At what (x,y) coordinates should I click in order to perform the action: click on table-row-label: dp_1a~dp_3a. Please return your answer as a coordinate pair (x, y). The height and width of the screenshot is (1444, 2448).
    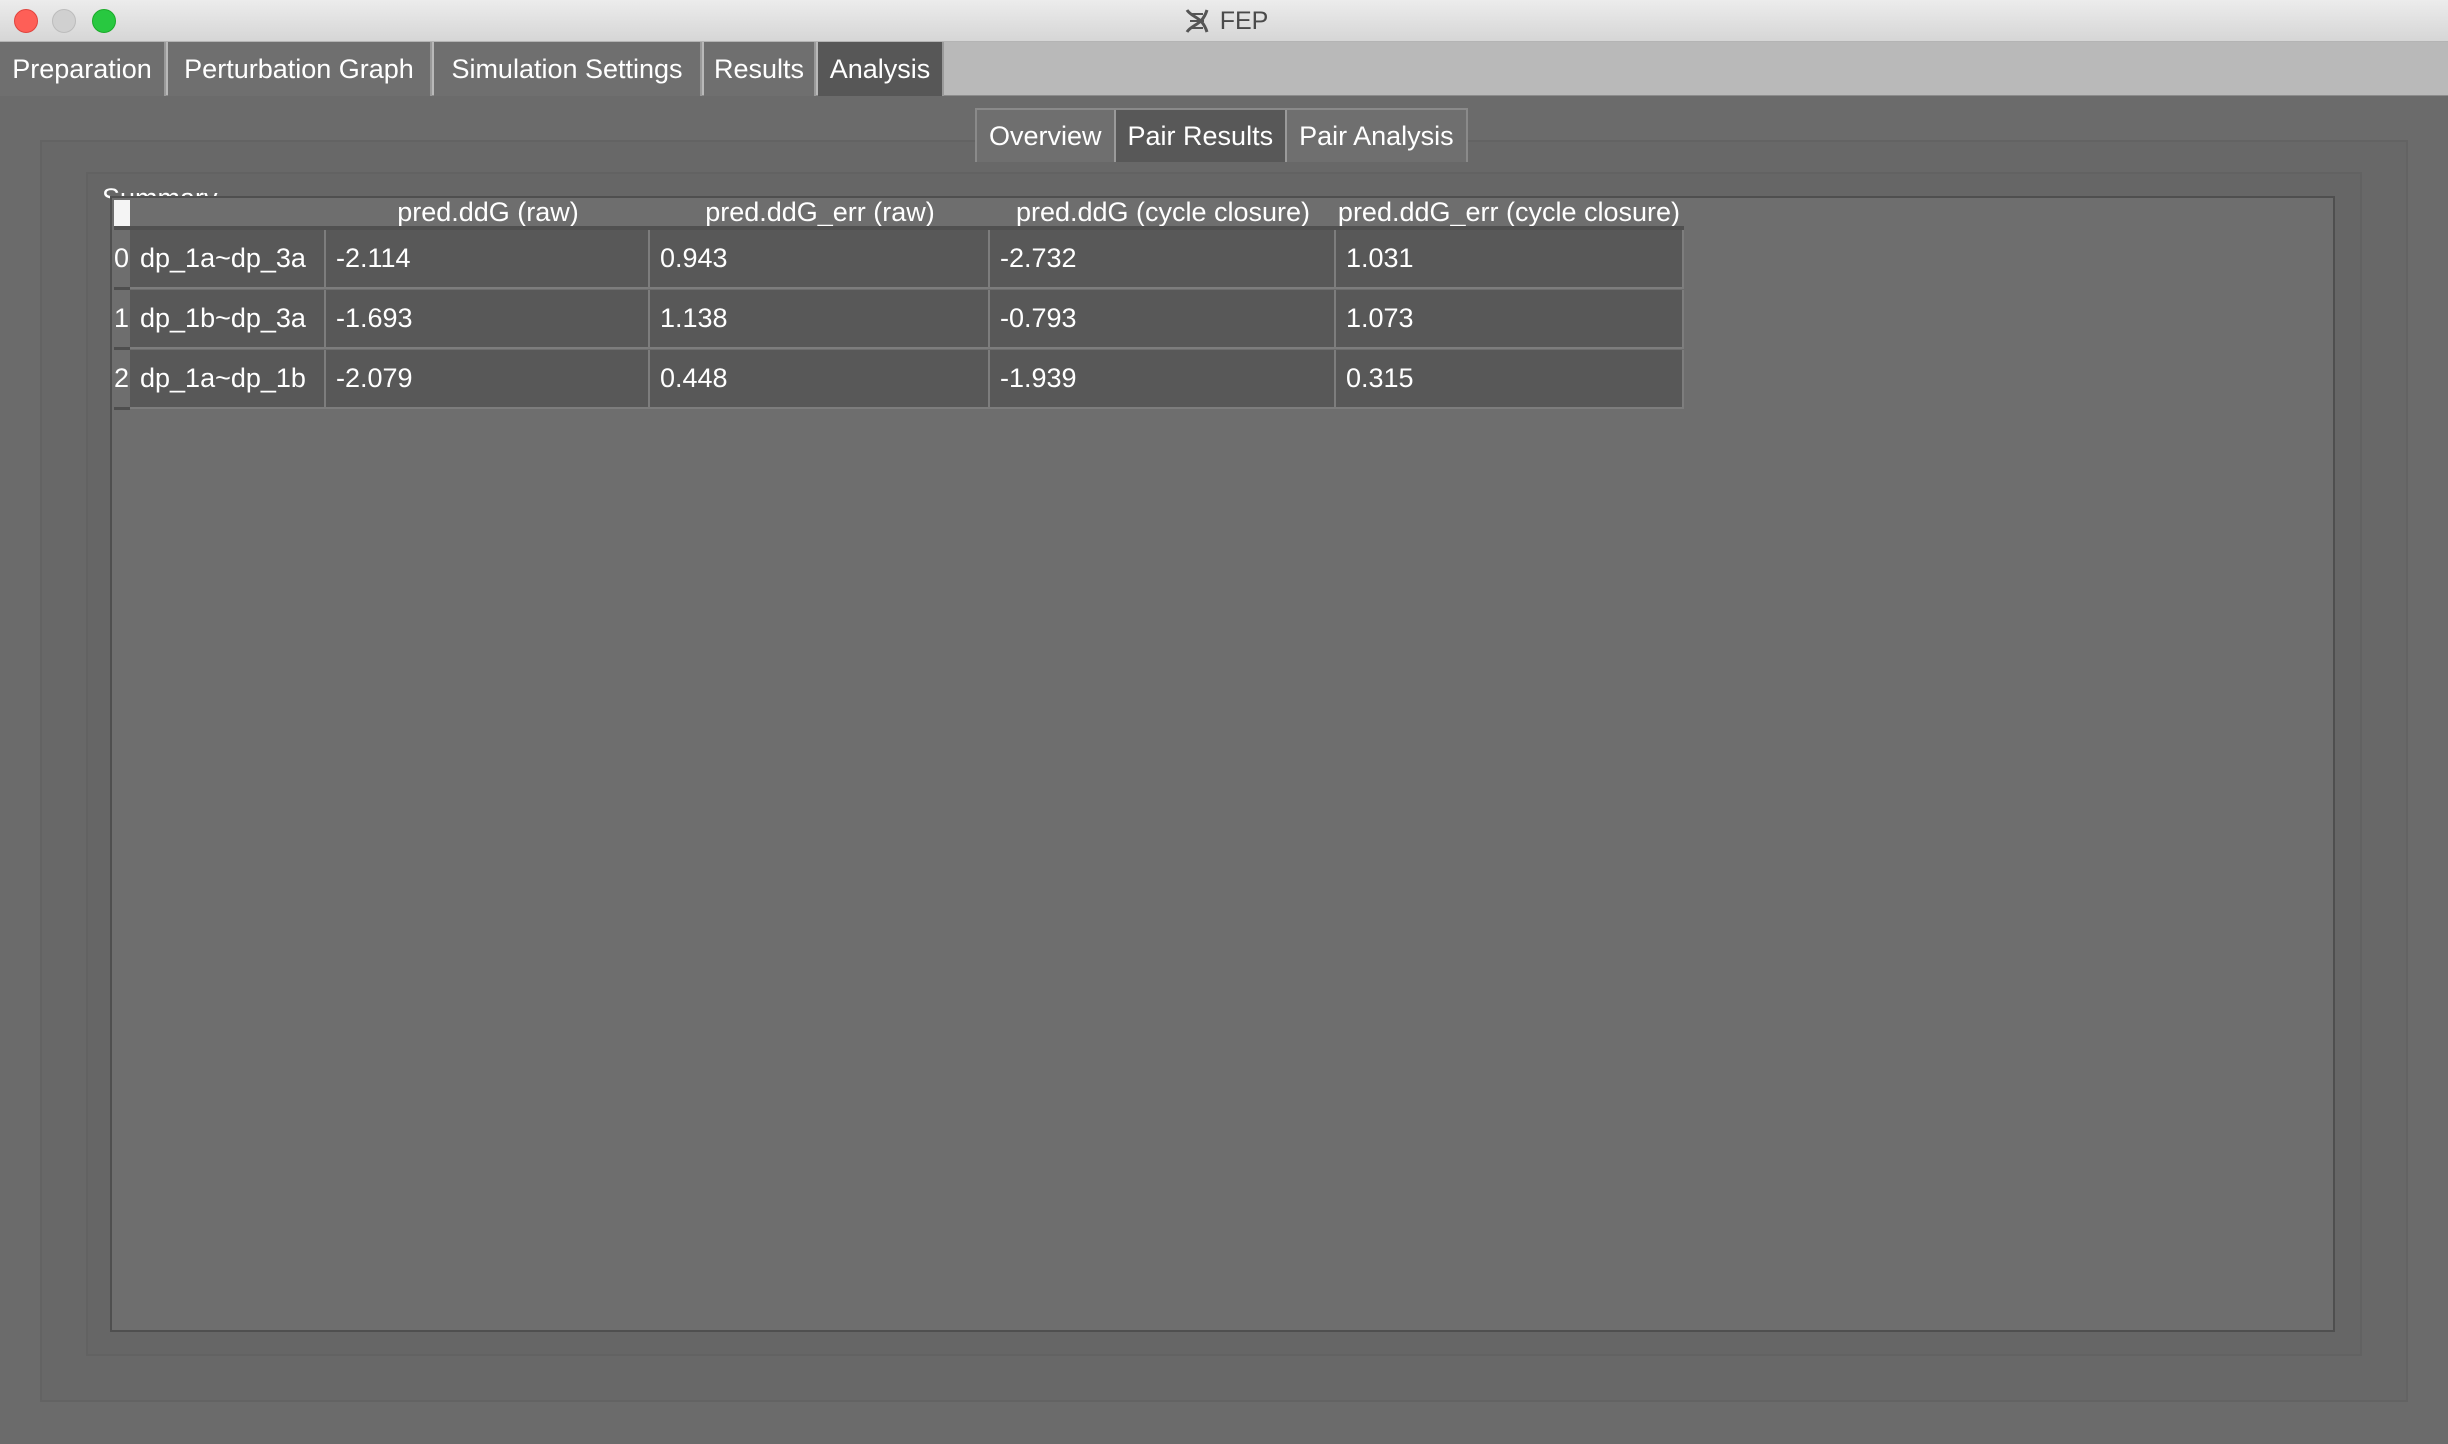
    Looking at the image, I should click on (228, 259).